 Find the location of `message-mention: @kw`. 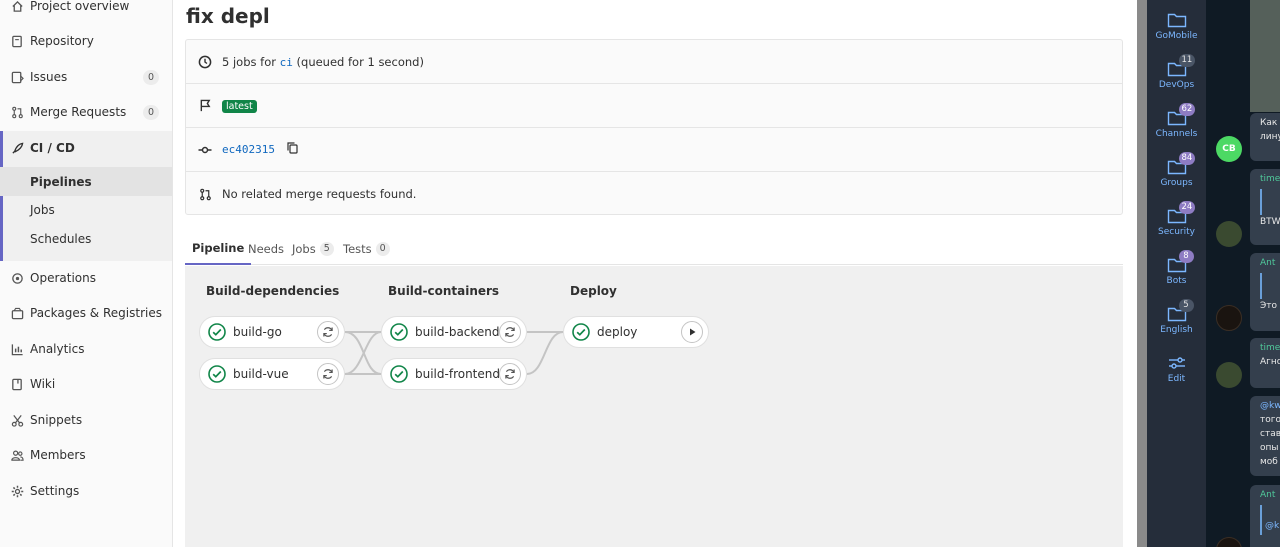

message-mention: @kw is located at coordinates (1270, 406).